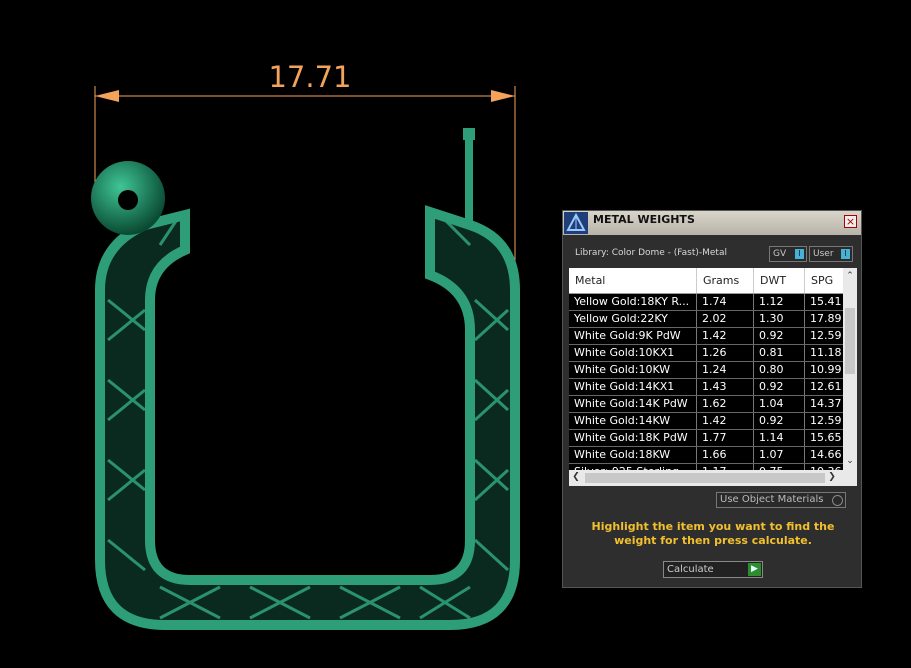 This screenshot has width=911, height=668. Describe the element at coordinates (633, 353) in the screenshot. I see `cell-metal: White Gold:10KX1` at that location.